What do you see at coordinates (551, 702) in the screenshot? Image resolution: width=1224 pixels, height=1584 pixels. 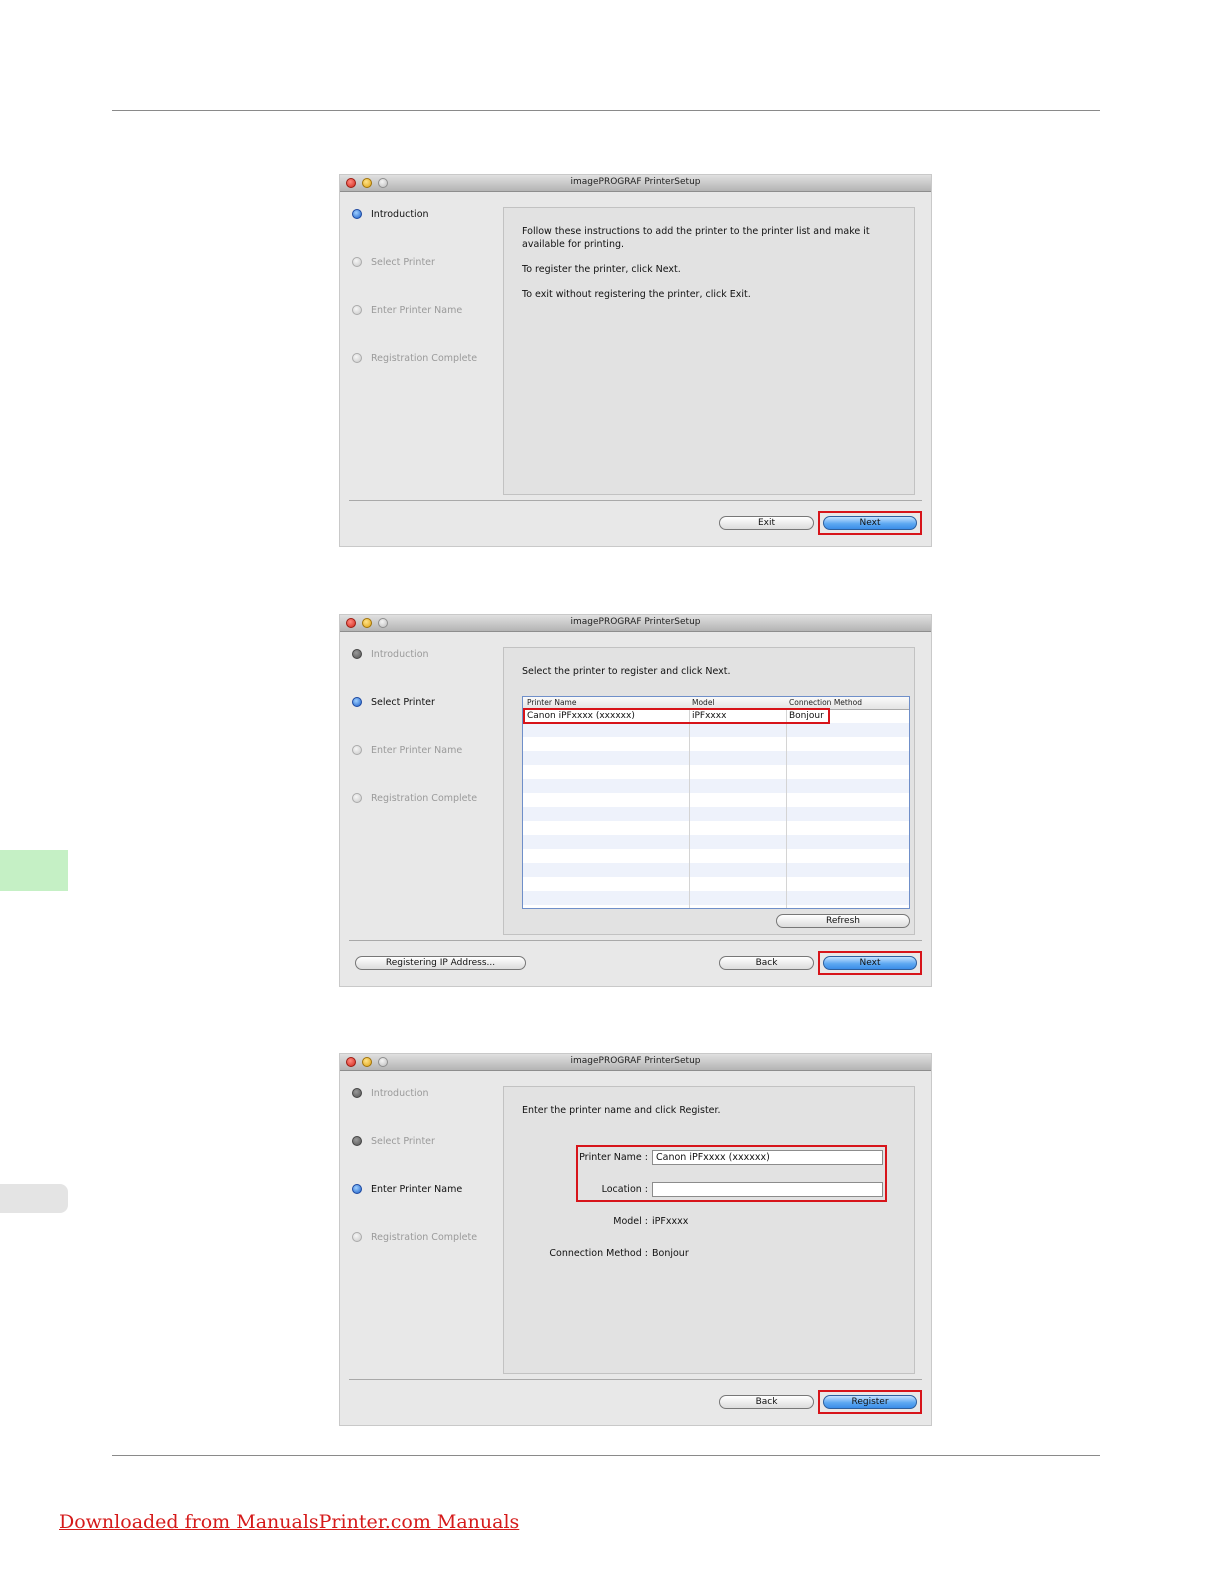 I see `column-header-printer-name: Printer Name` at bounding box center [551, 702].